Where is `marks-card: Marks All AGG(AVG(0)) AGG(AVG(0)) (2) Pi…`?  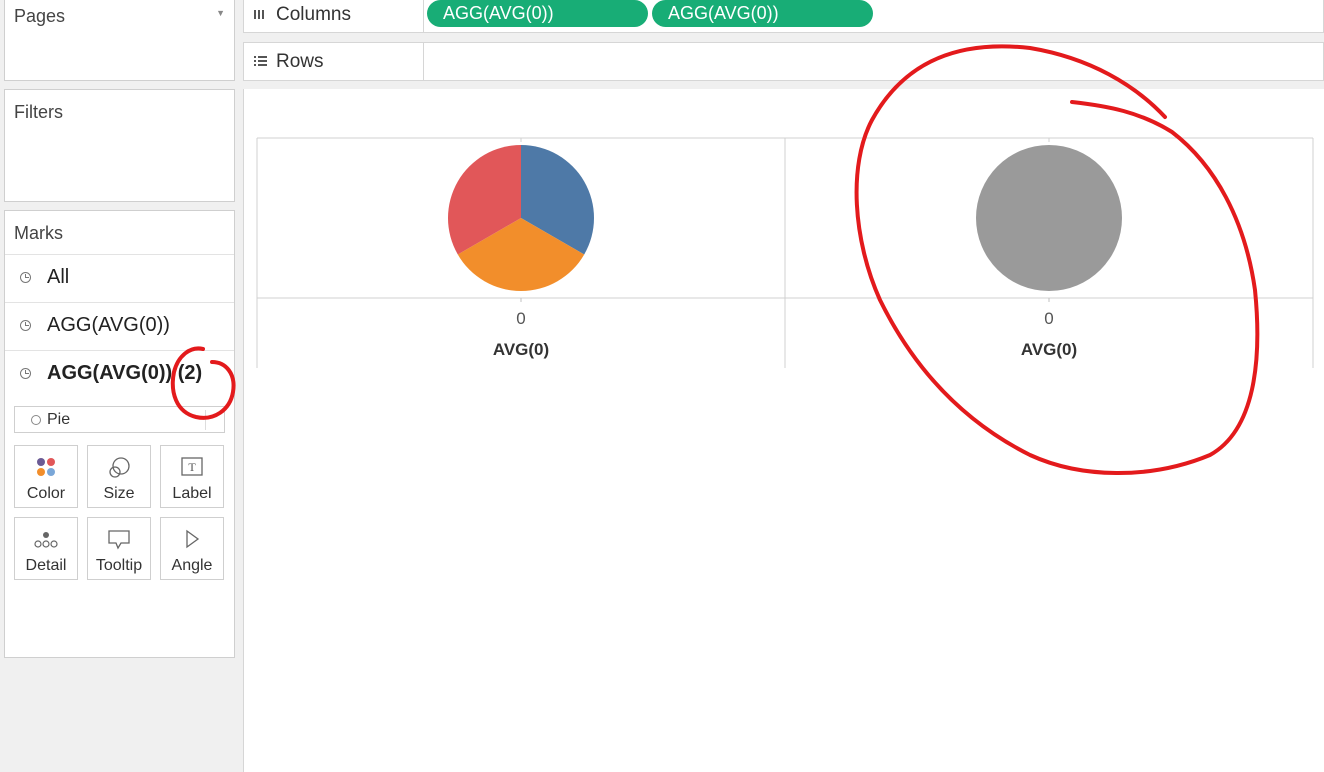
marks-card: Marks All AGG(AVG(0)) AGG(AVG(0)) (2) Pi… is located at coordinates (119, 434).